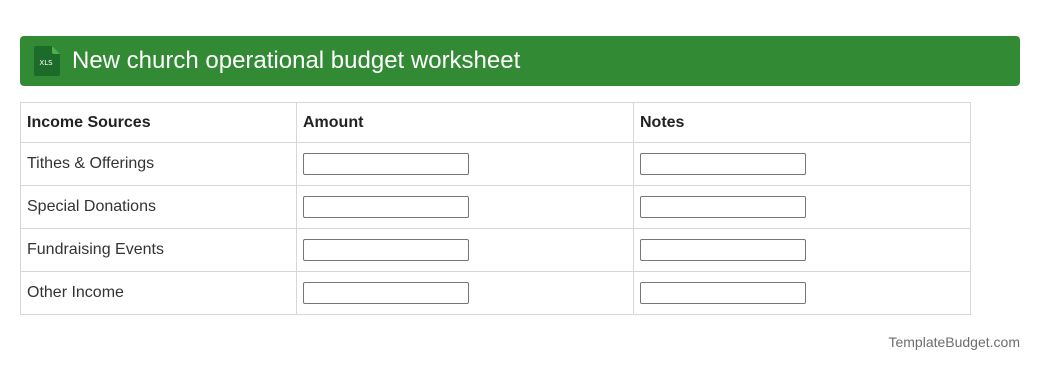  What do you see at coordinates (296, 60) in the screenshot?
I see `page-title: New church operational budget worksheet` at bounding box center [296, 60].